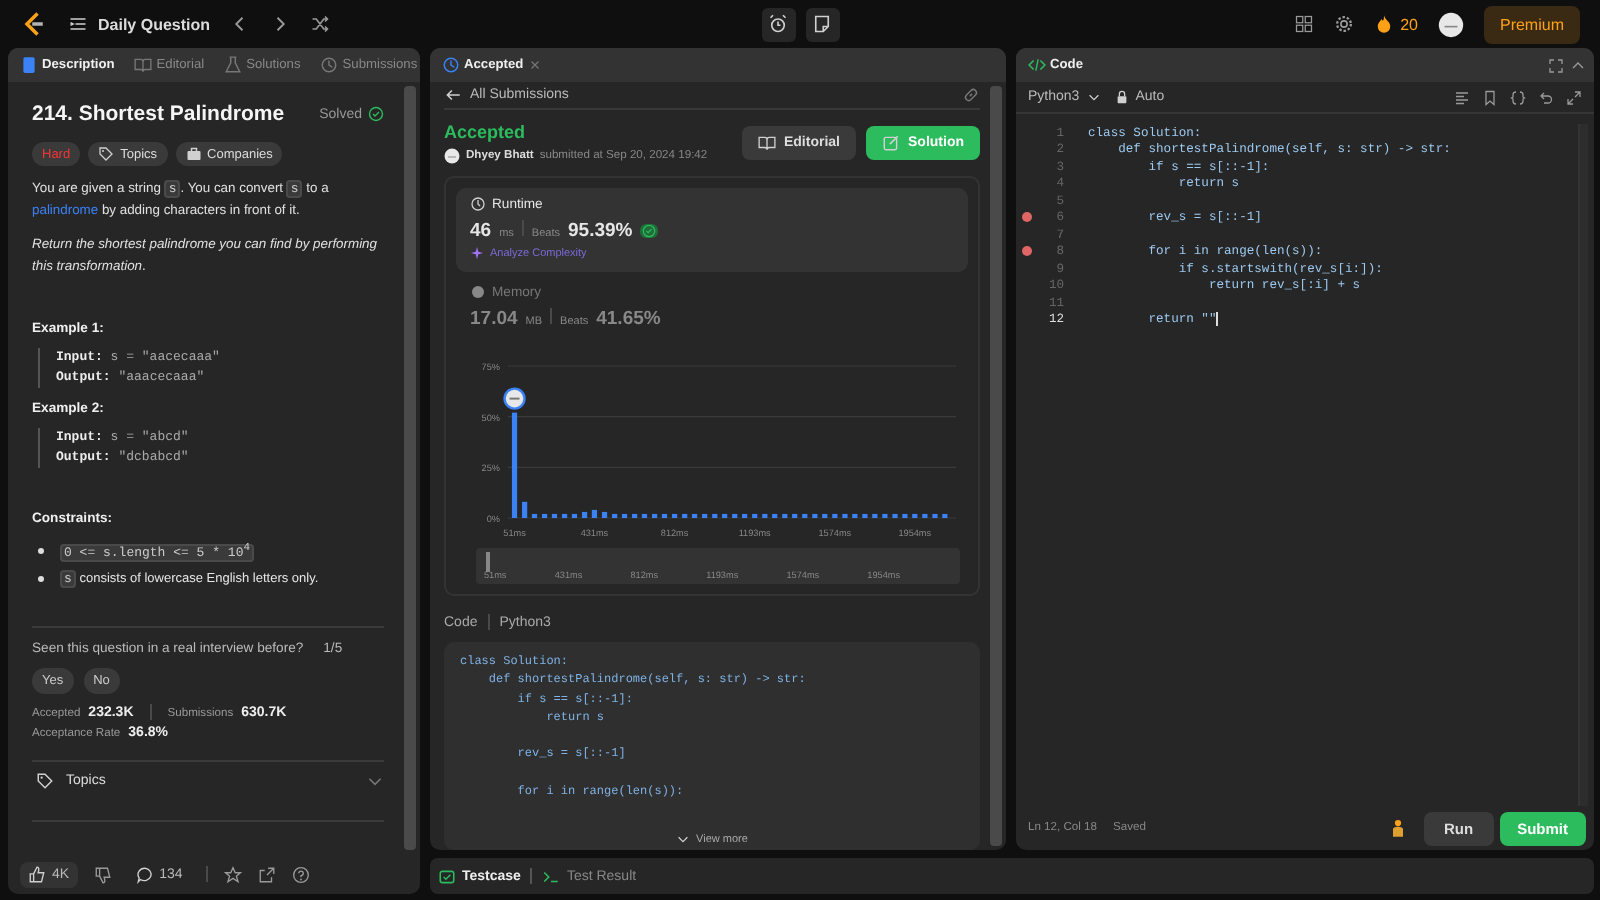 Image resolution: width=1600 pixels, height=900 pixels. Describe the element at coordinates (139, 24) in the screenshot. I see `daily-question-button: Daily Question` at that location.